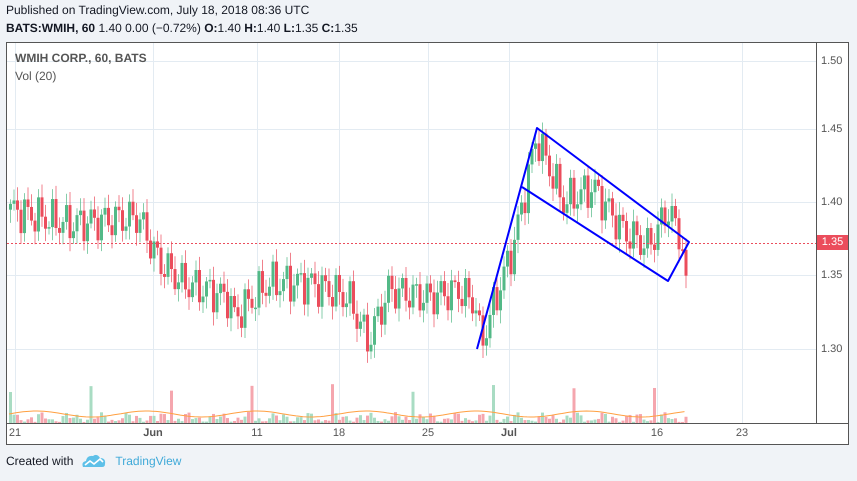  What do you see at coordinates (831, 61) in the screenshot?
I see `price-tick-label: 1.50` at bounding box center [831, 61].